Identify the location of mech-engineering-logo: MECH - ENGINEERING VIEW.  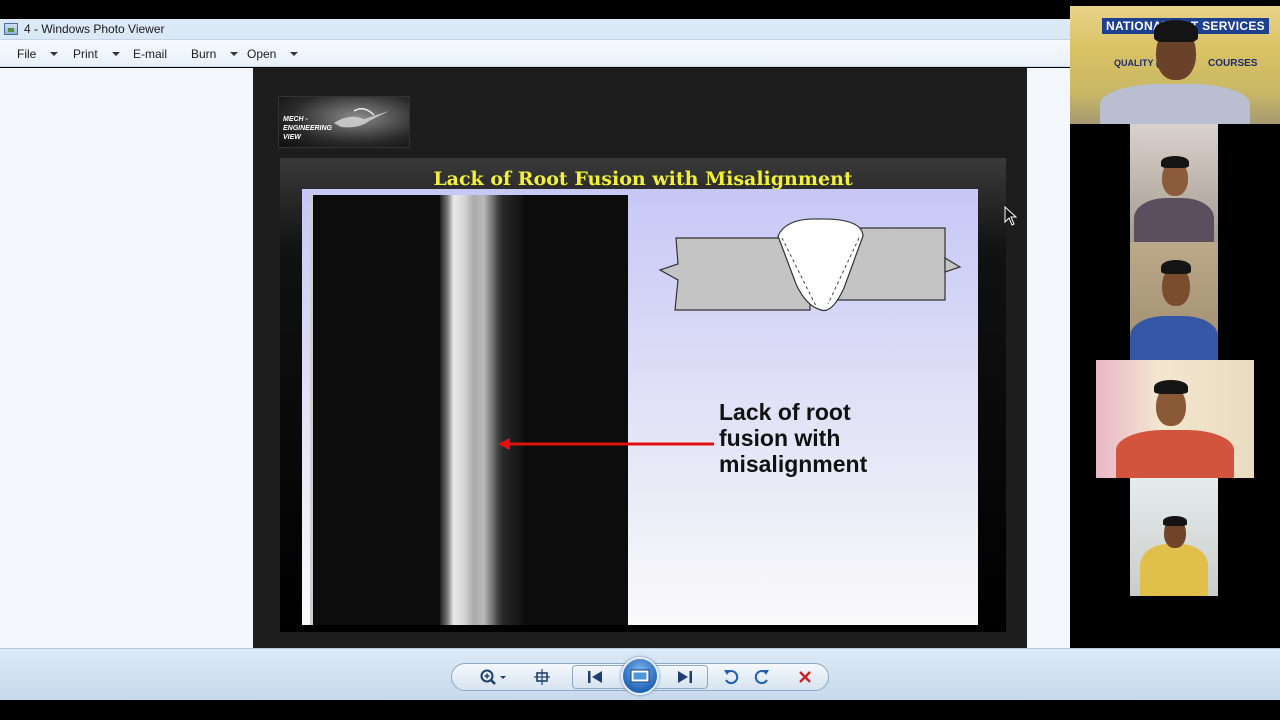
(344, 122).